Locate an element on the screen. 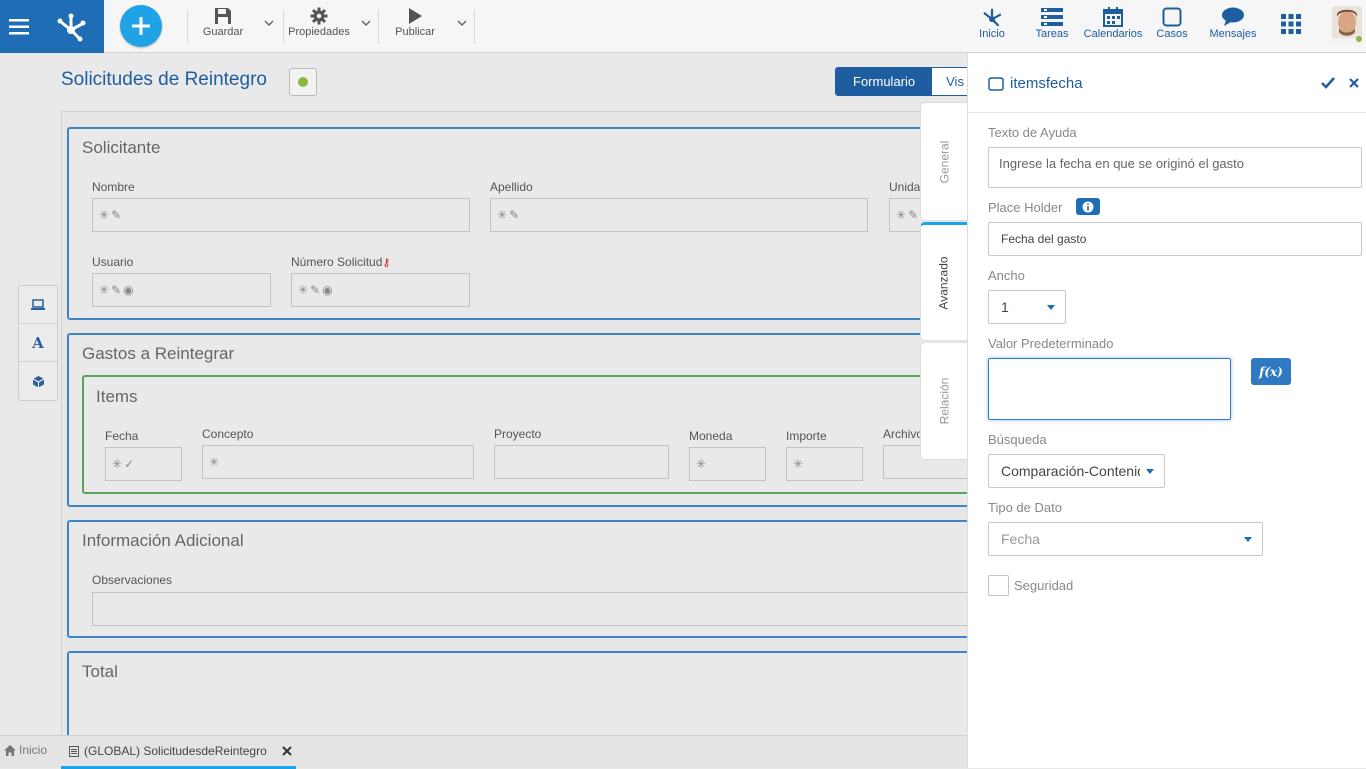 This screenshot has height=769, width=1366. publish-button: Publicar is located at coordinates (415, 22).